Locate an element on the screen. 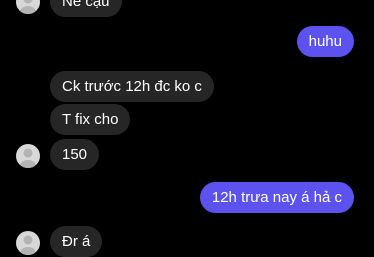 The height and width of the screenshot is (257, 374). message-bubble-incoming: T fix cho is located at coordinates (90, 119).